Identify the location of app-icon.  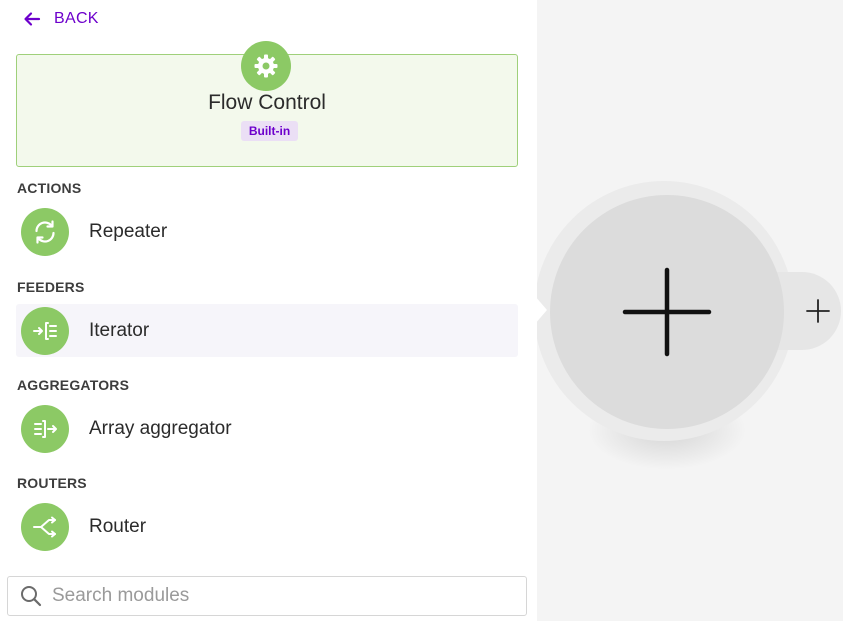
(266, 66).